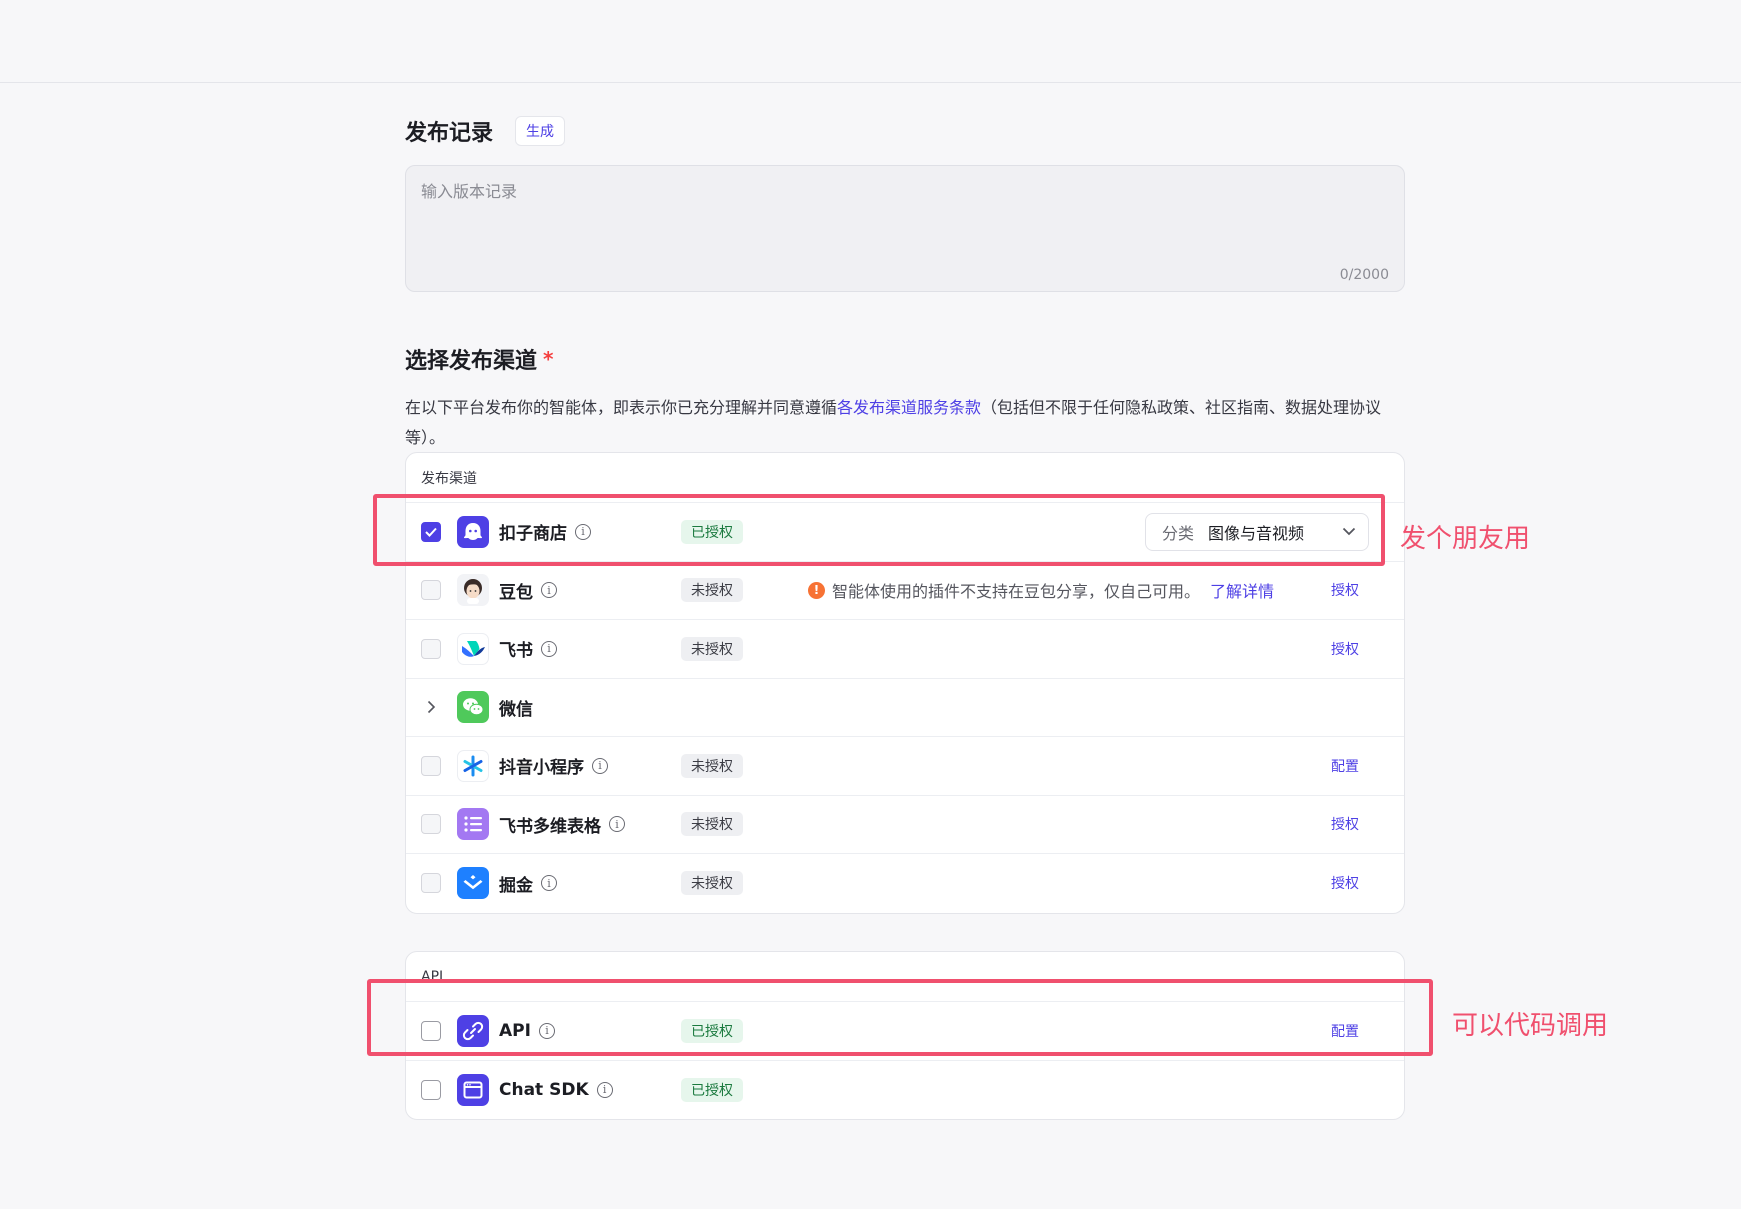 This screenshot has width=1741, height=1209. I want to click on status-badge: 已授权, so click(712, 1089).